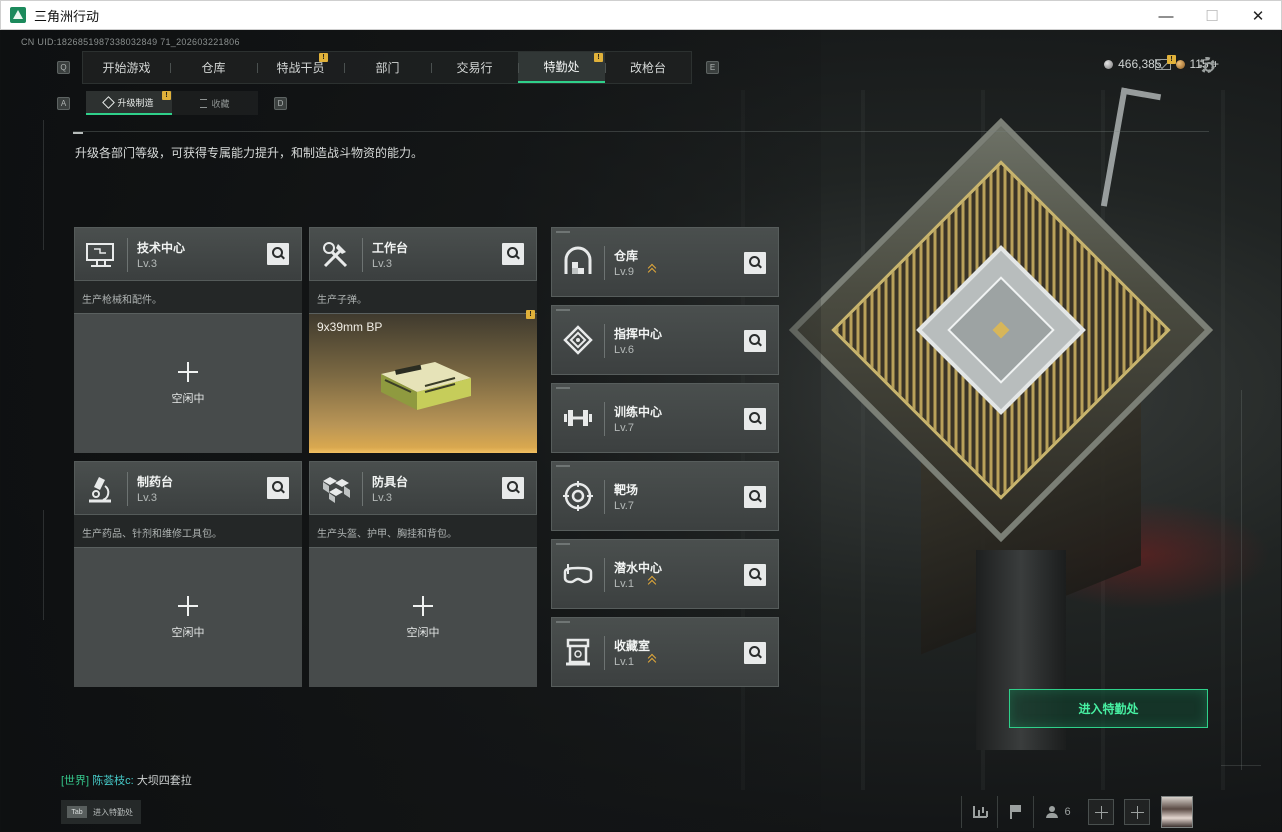 The height and width of the screenshot is (832, 1282). Describe the element at coordinates (204, 103) in the screenshot. I see `hourglass-icon` at that location.